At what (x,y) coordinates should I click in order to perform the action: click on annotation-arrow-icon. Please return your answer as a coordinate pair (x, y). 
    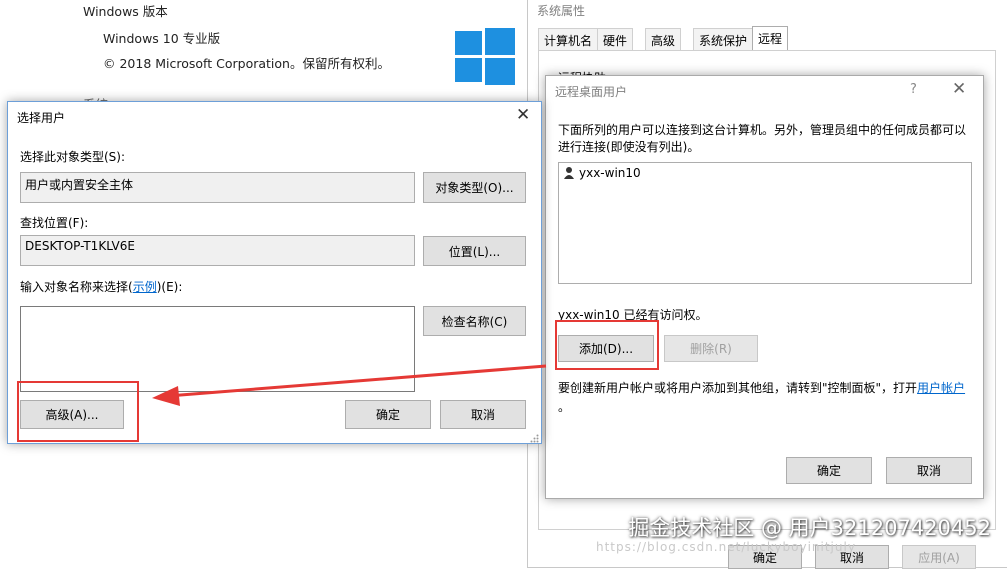
    Looking at the image, I should click on (349, 385).